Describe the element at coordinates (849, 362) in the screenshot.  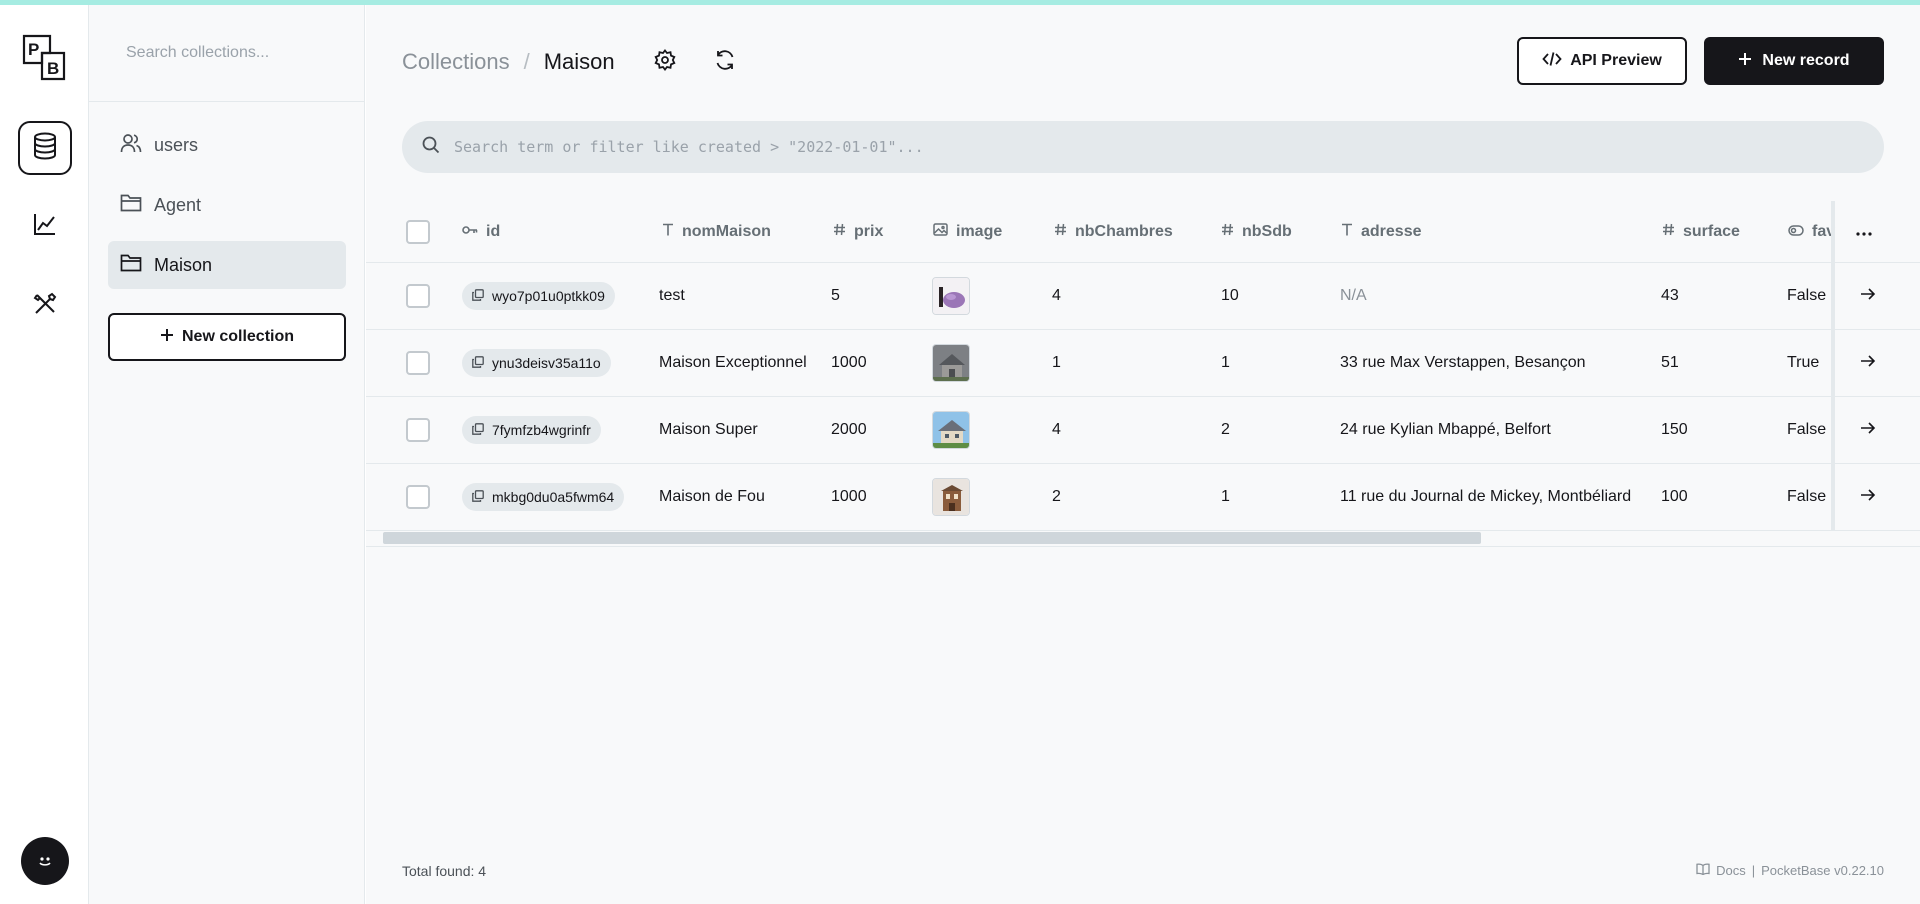
I see `cell-prix: 1000` at that location.